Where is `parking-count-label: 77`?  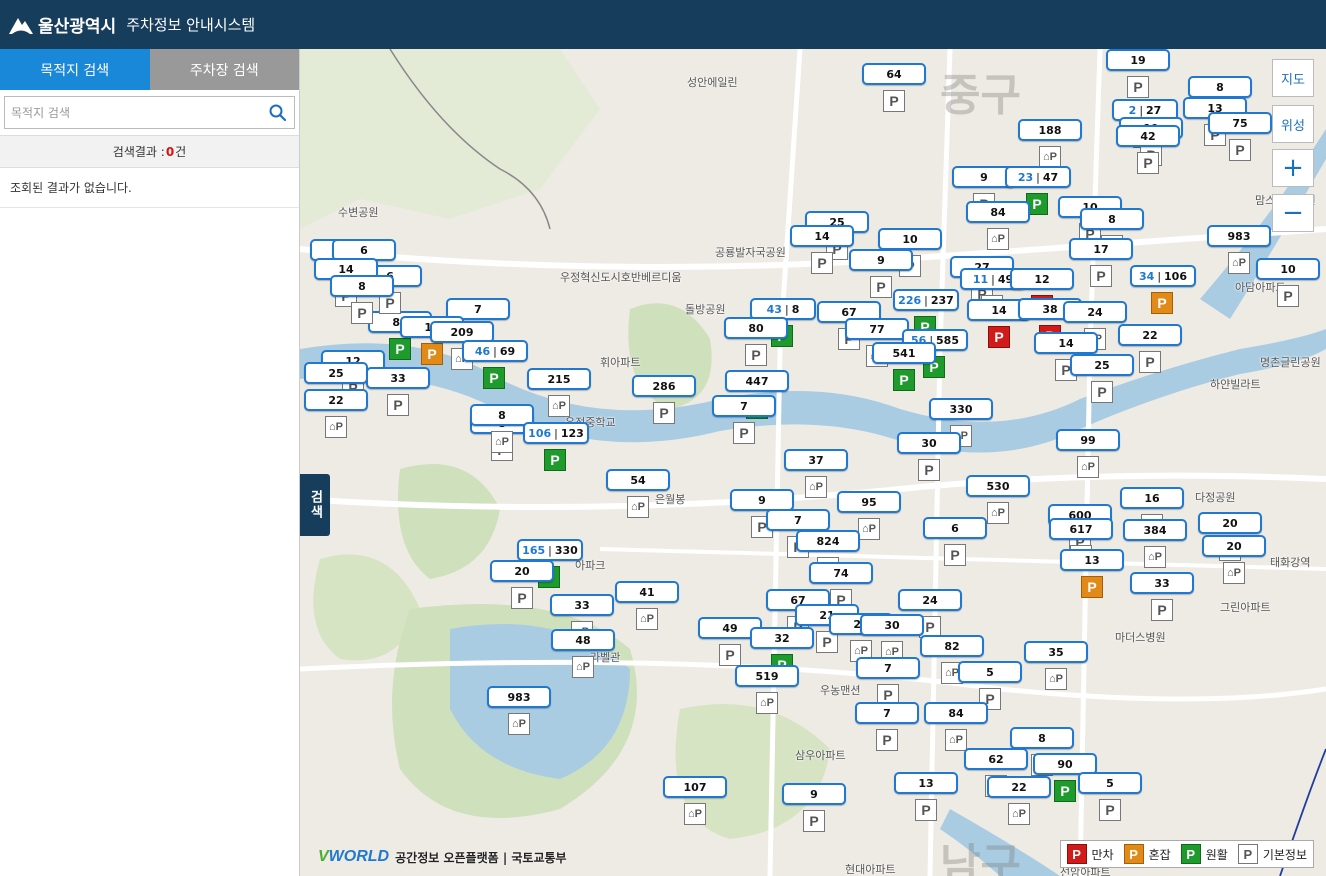
parking-count-label: 77 is located at coordinates (877, 329).